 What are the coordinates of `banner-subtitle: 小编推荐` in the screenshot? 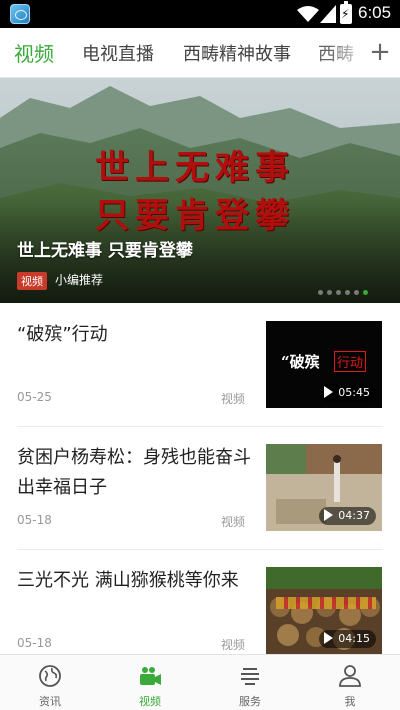 It's located at (79, 280).